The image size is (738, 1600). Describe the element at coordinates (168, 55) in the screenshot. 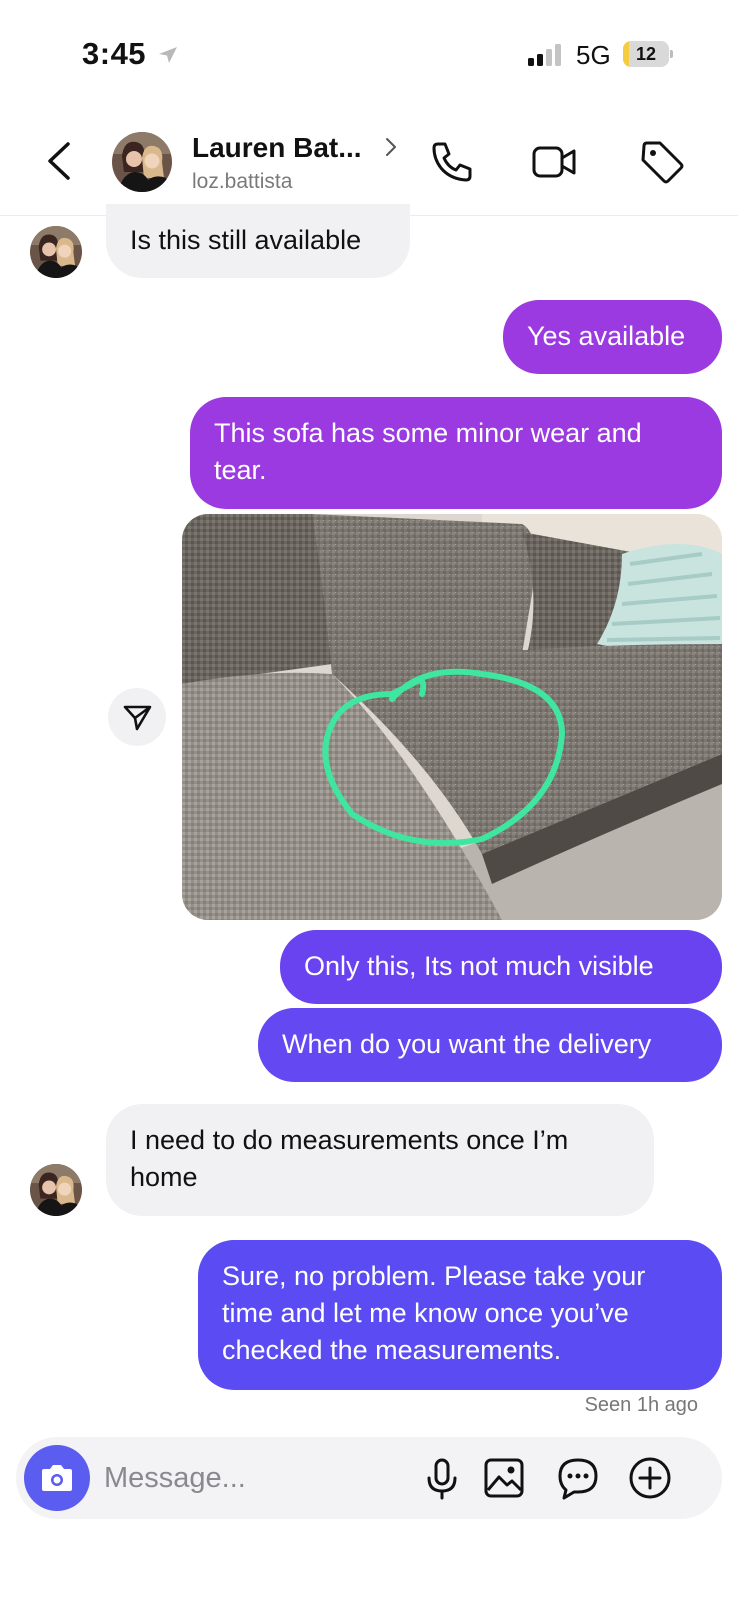

I see `location-arrow-icon` at that location.